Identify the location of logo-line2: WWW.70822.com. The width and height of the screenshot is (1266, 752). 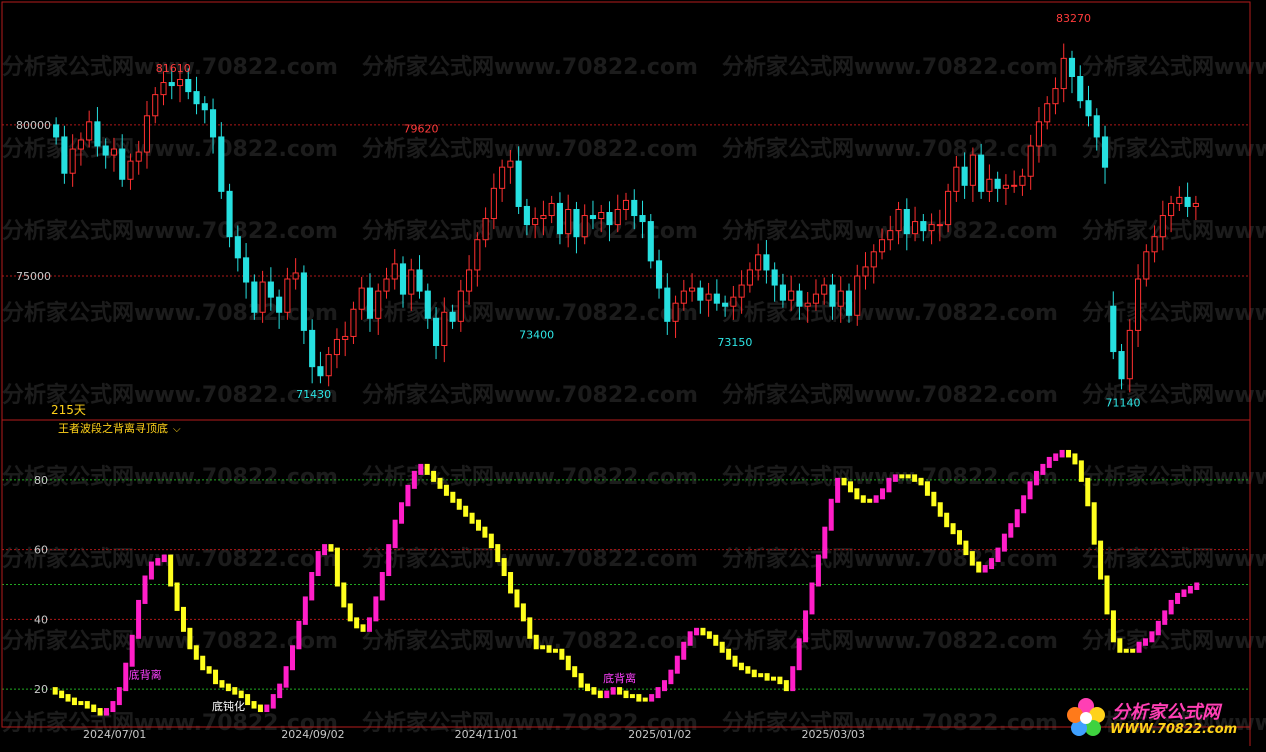
(1174, 729).